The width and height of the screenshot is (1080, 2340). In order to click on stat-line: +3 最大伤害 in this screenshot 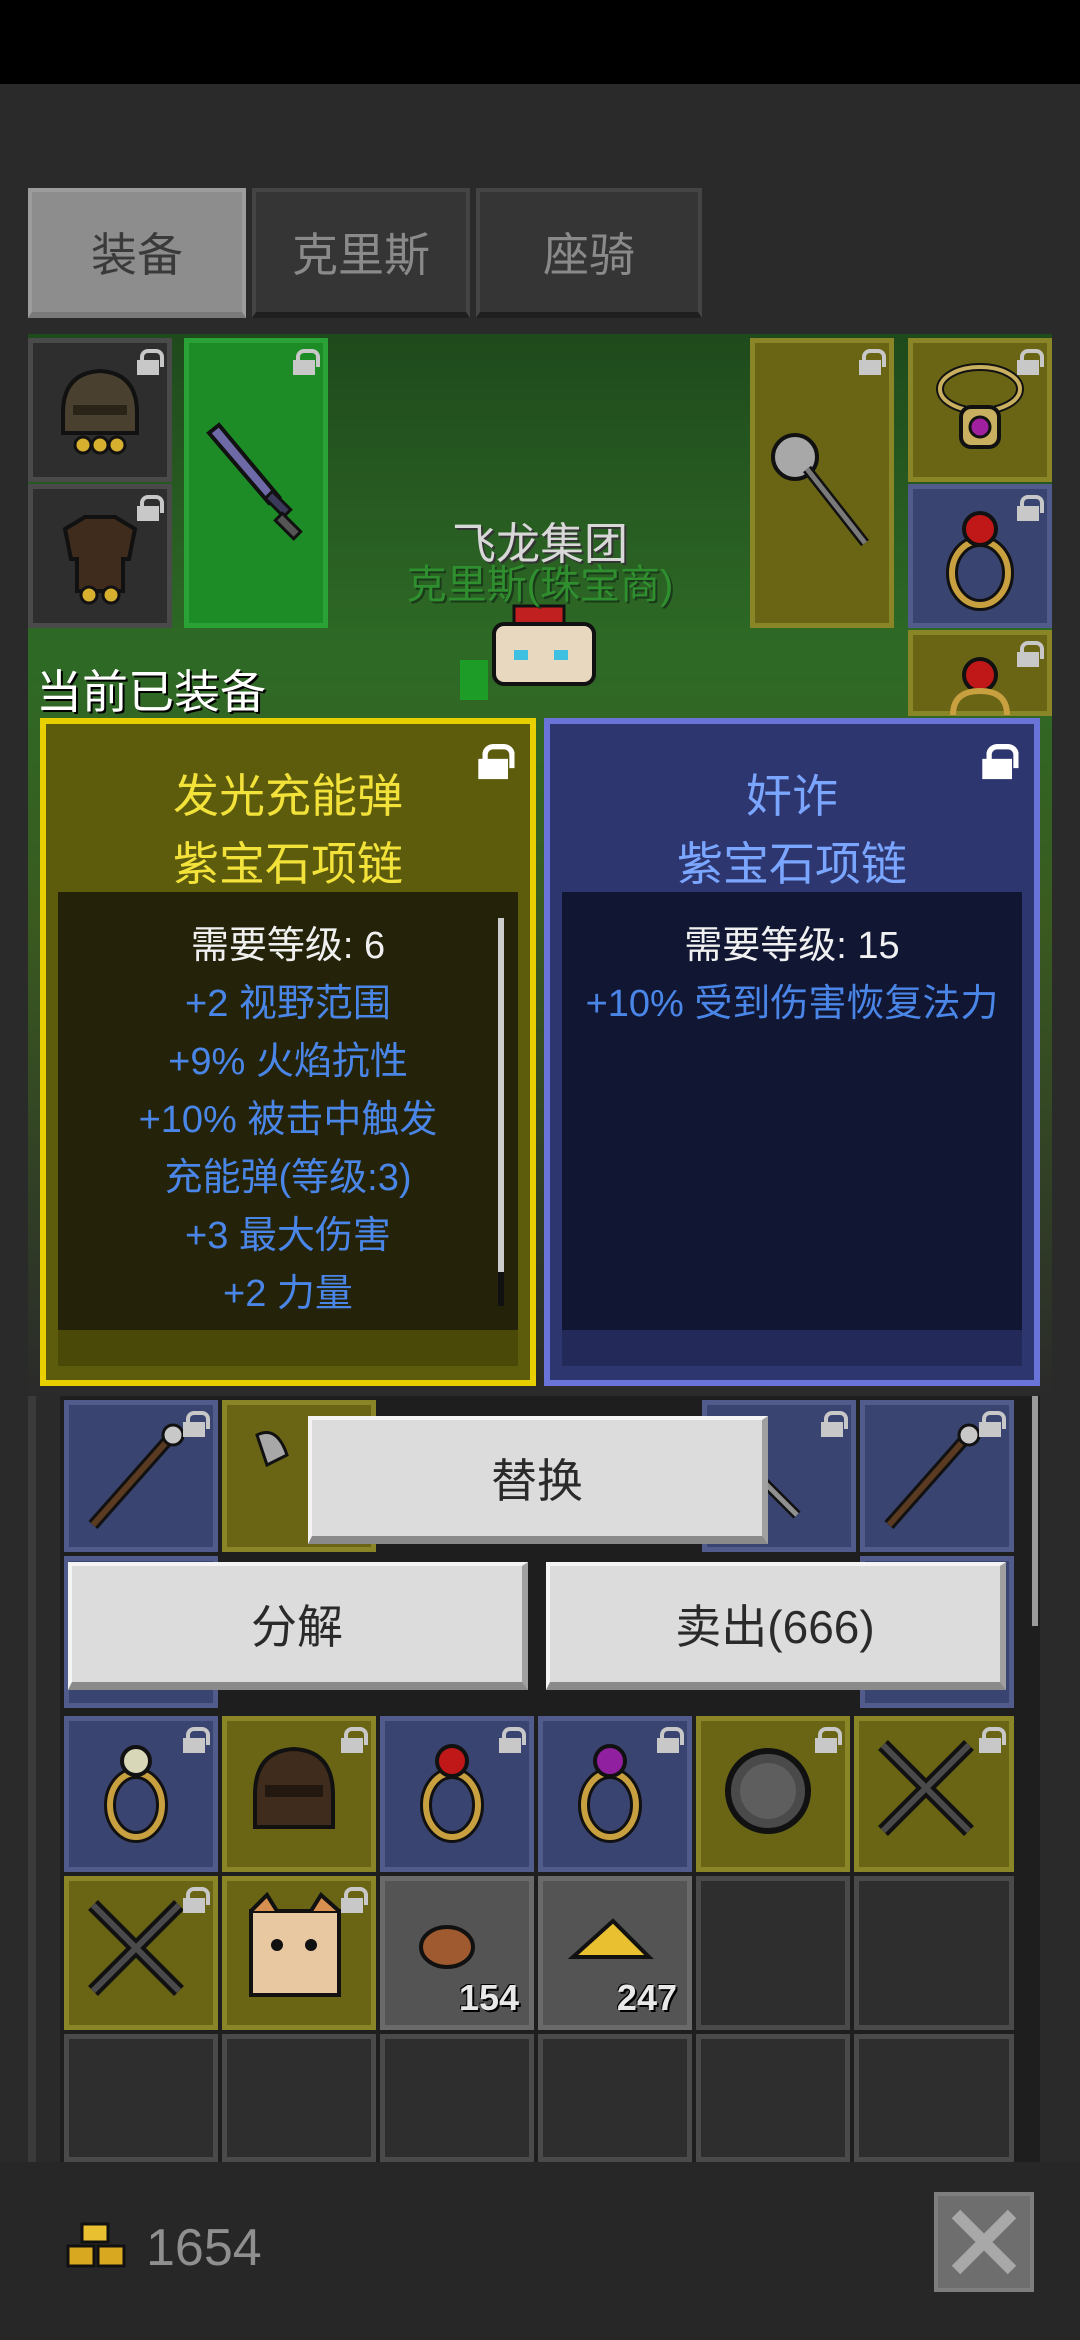, I will do `click(288, 1236)`.